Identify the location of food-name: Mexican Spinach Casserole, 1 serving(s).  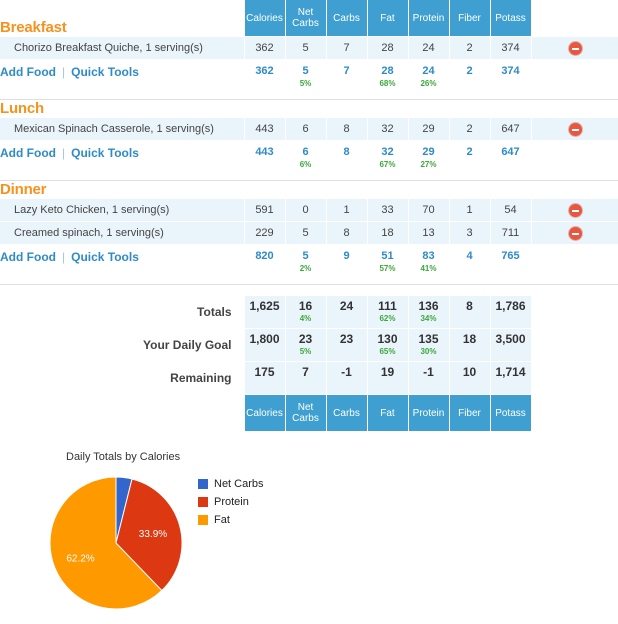
(122, 129).